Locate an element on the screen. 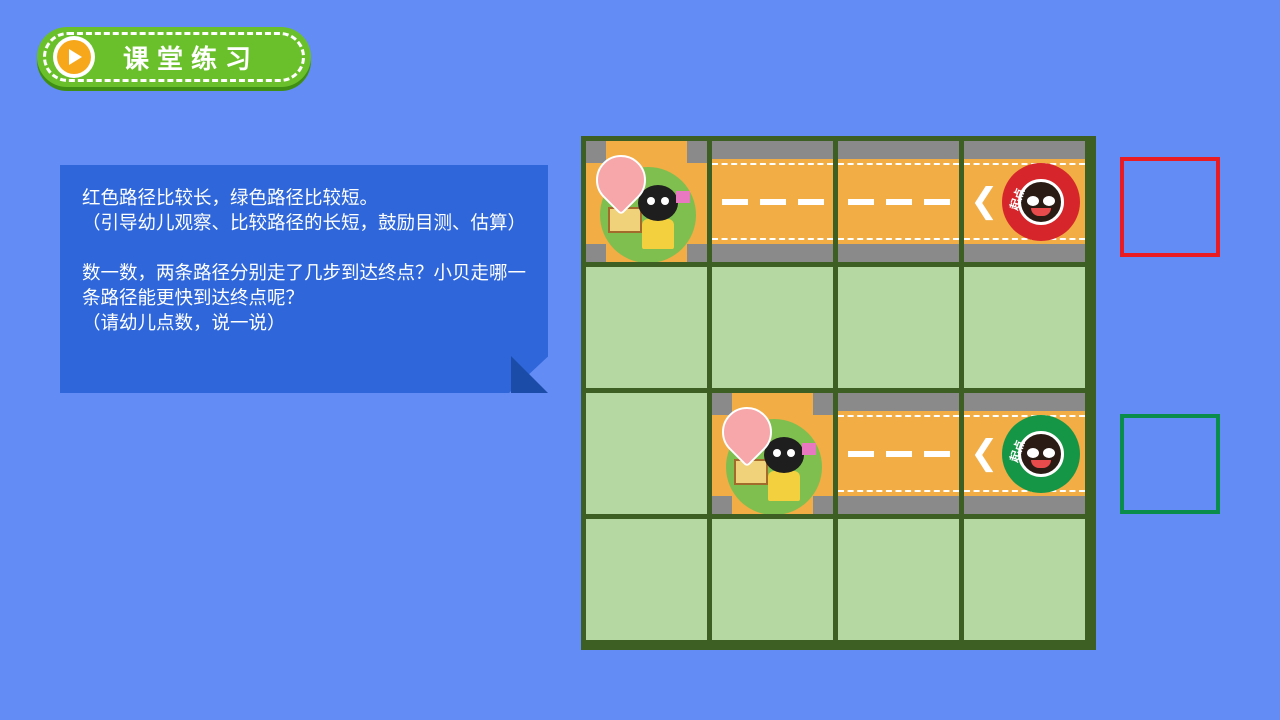  start-marker-green: 起点 is located at coordinates (1041, 454).